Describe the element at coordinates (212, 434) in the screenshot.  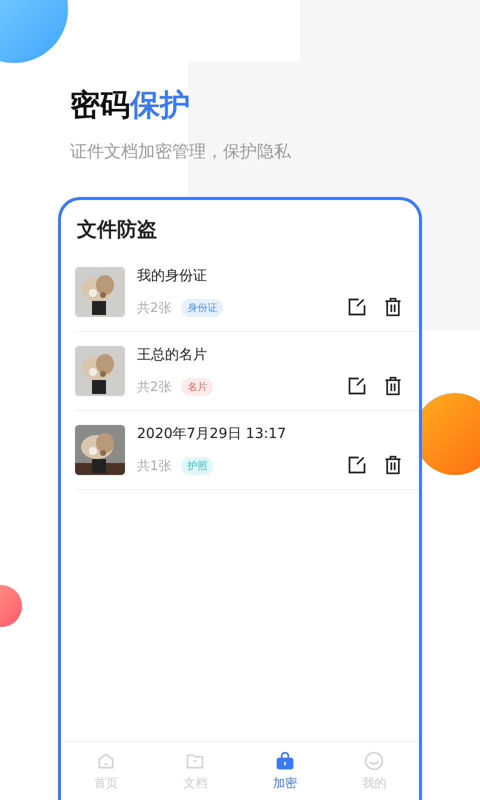
I see `file-name: 2020年7月29日 13:17` at that location.